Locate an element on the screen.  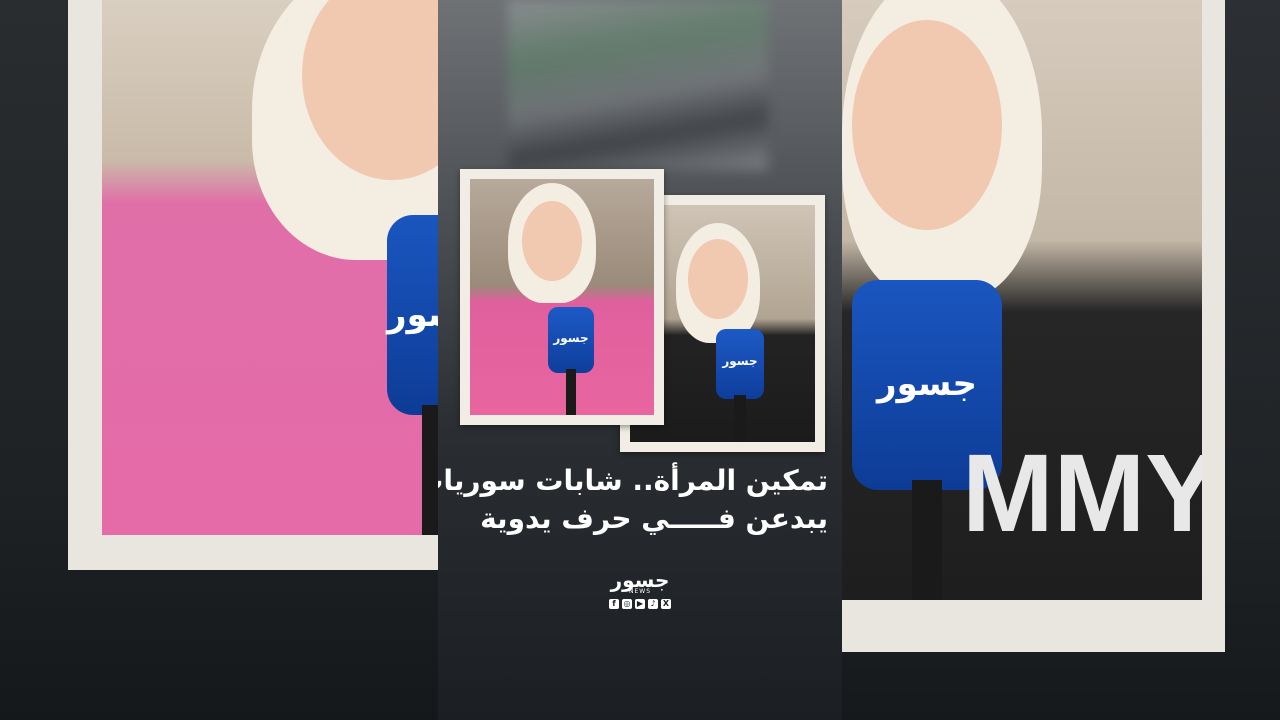
blurred-flag-background is located at coordinates (638, 85).